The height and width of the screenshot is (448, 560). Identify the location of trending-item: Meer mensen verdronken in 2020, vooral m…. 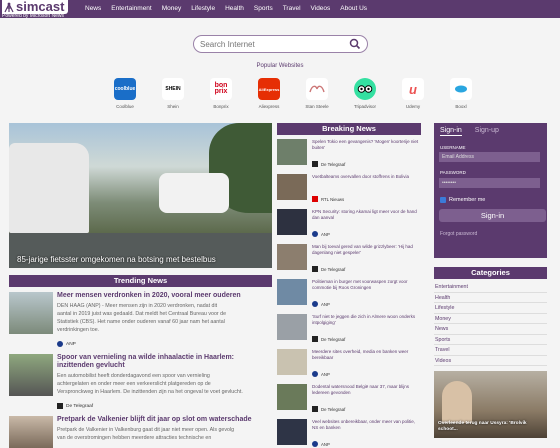
(140, 319).